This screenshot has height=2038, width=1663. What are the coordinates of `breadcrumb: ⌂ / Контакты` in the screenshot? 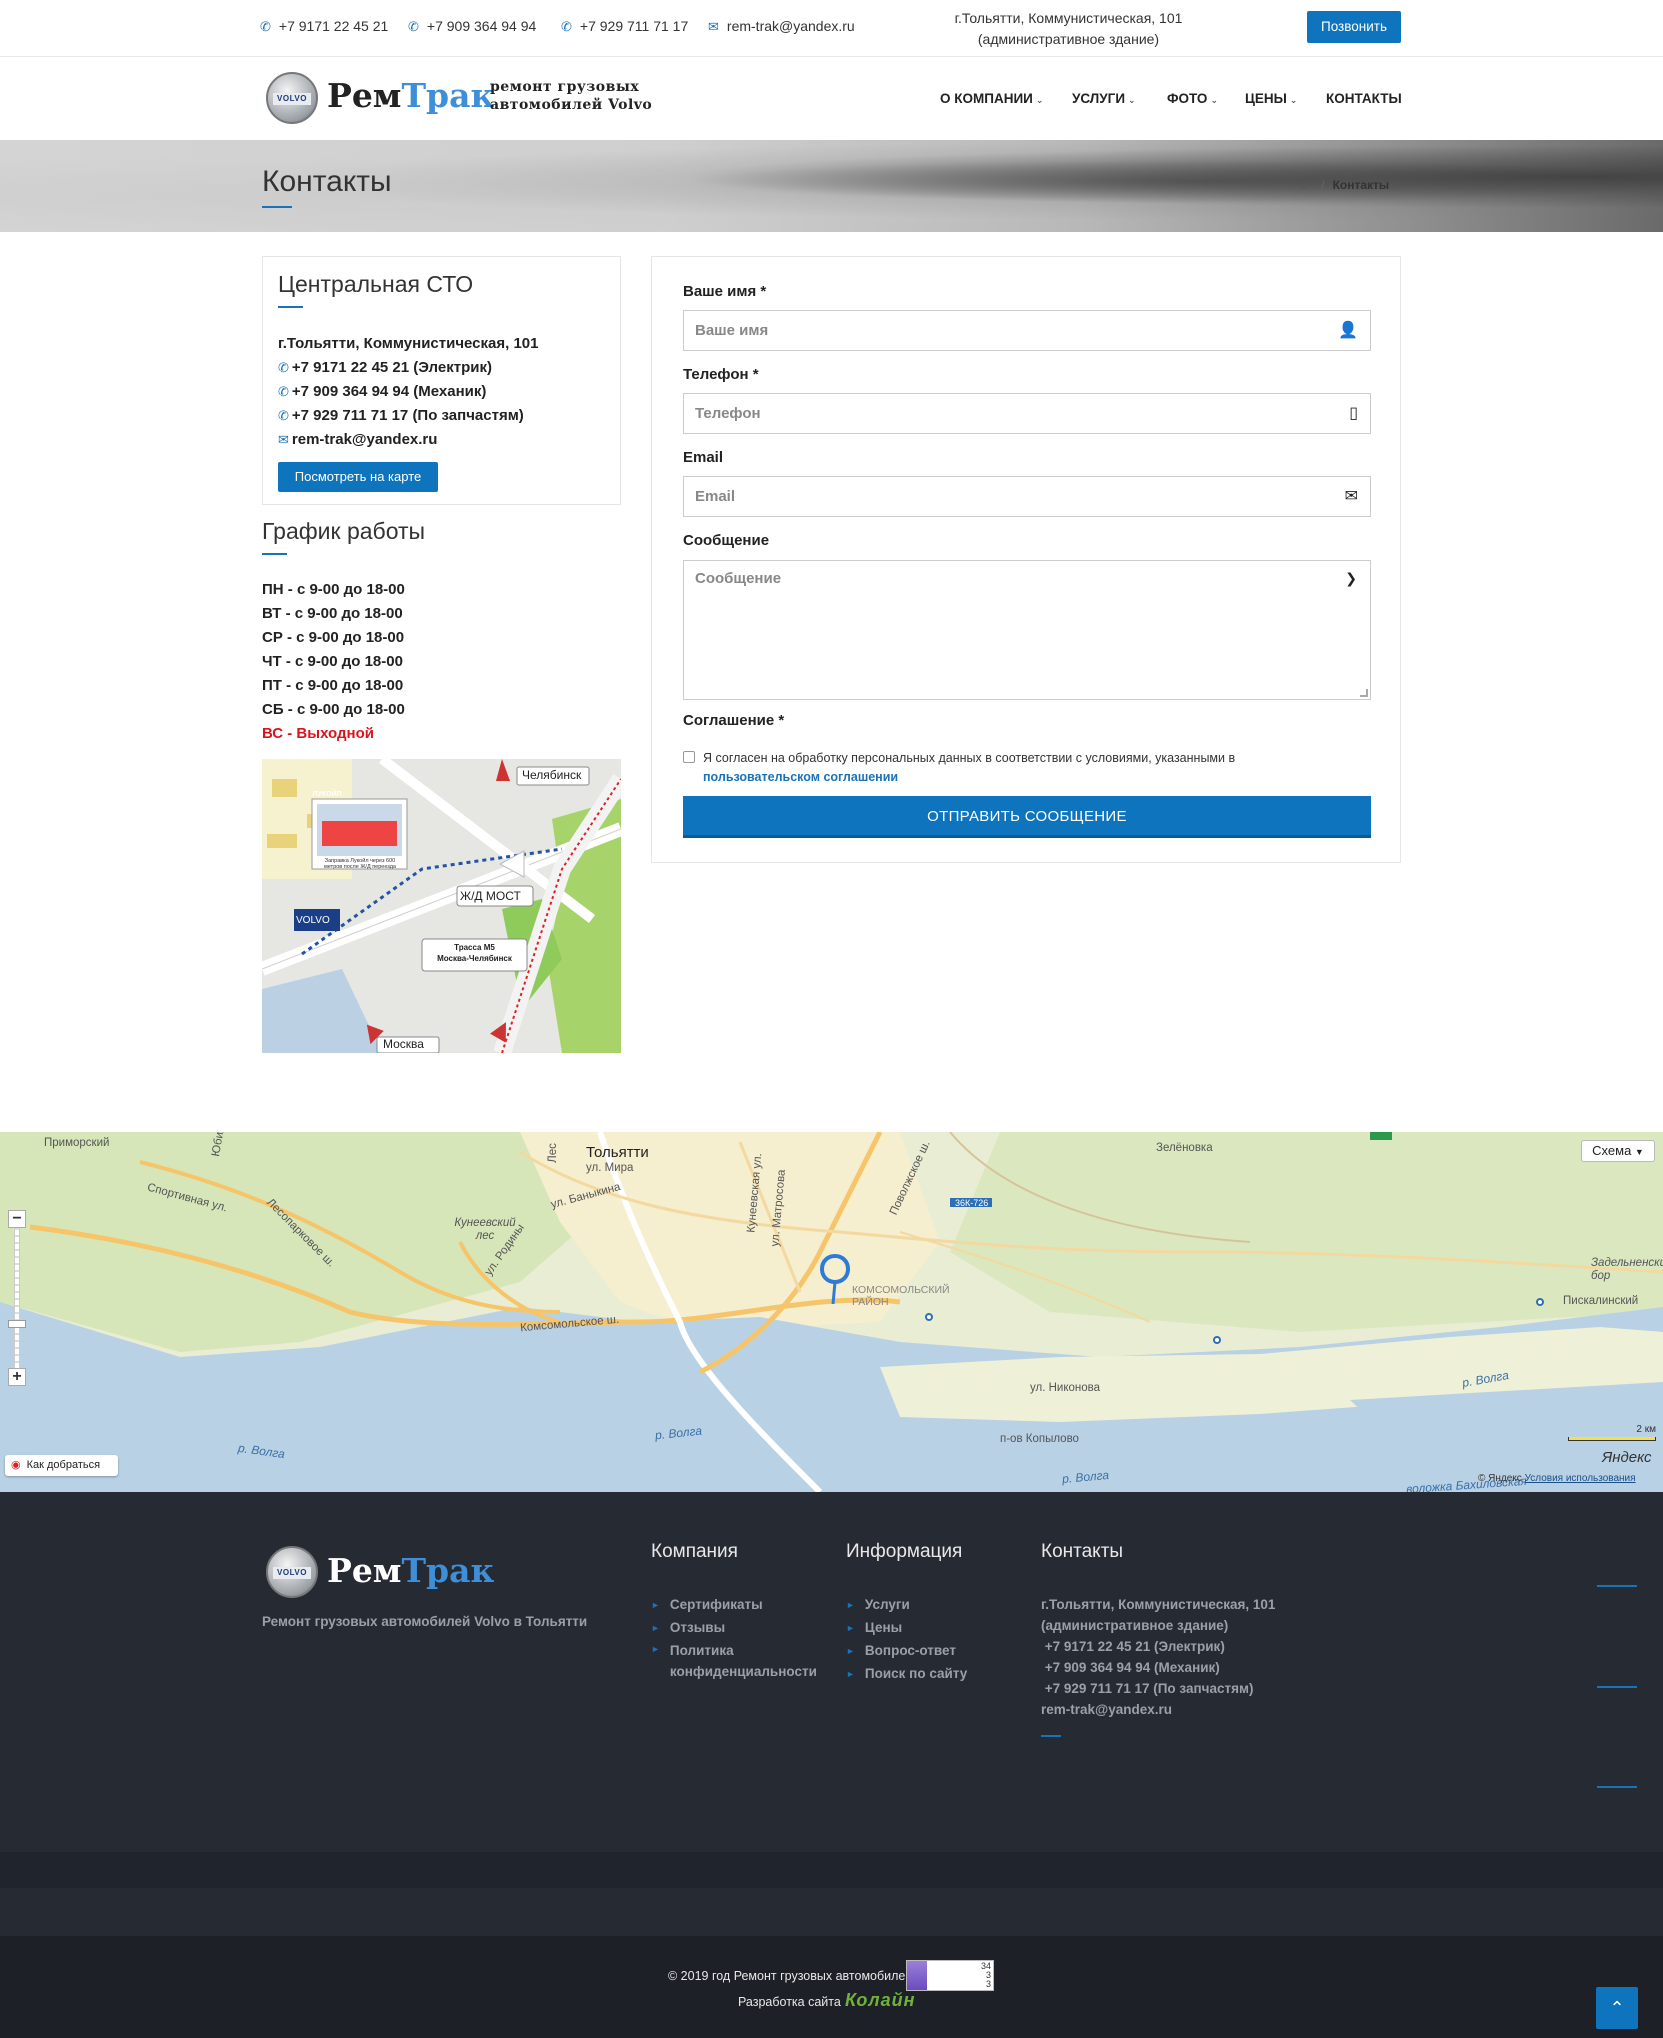 It's located at (1345, 185).